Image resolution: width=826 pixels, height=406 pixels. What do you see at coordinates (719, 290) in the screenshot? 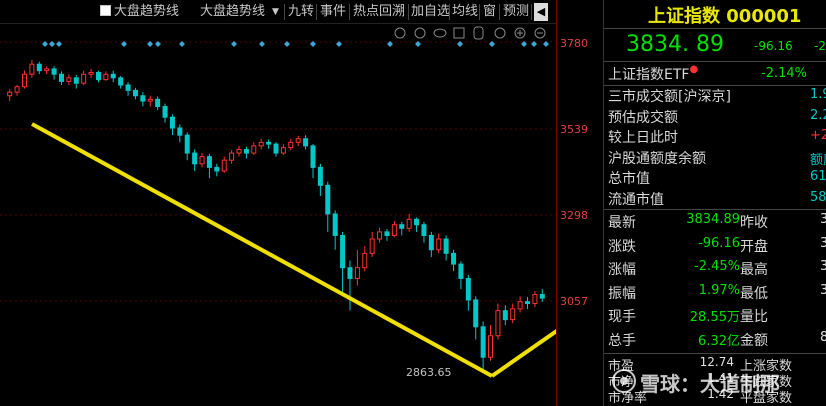
I see `quote-value: 1.97%` at bounding box center [719, 290].